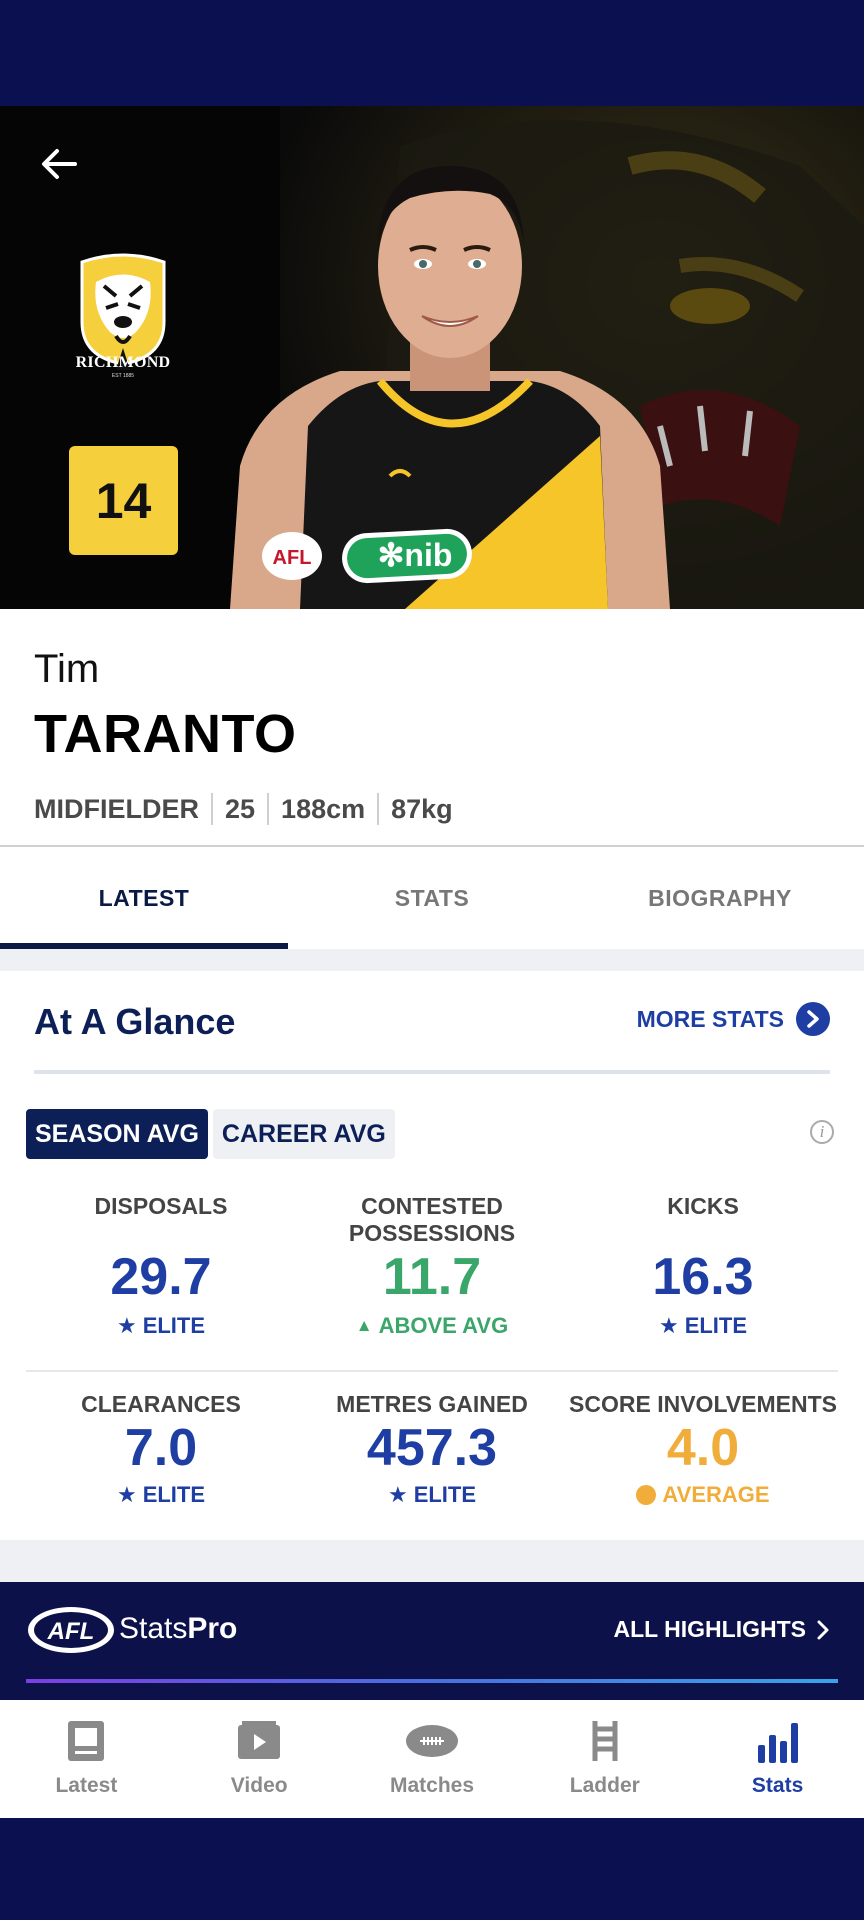 The image size is (864, 1920). I want to click on nav-item-ladder: Ladder, so click(604, 1759).